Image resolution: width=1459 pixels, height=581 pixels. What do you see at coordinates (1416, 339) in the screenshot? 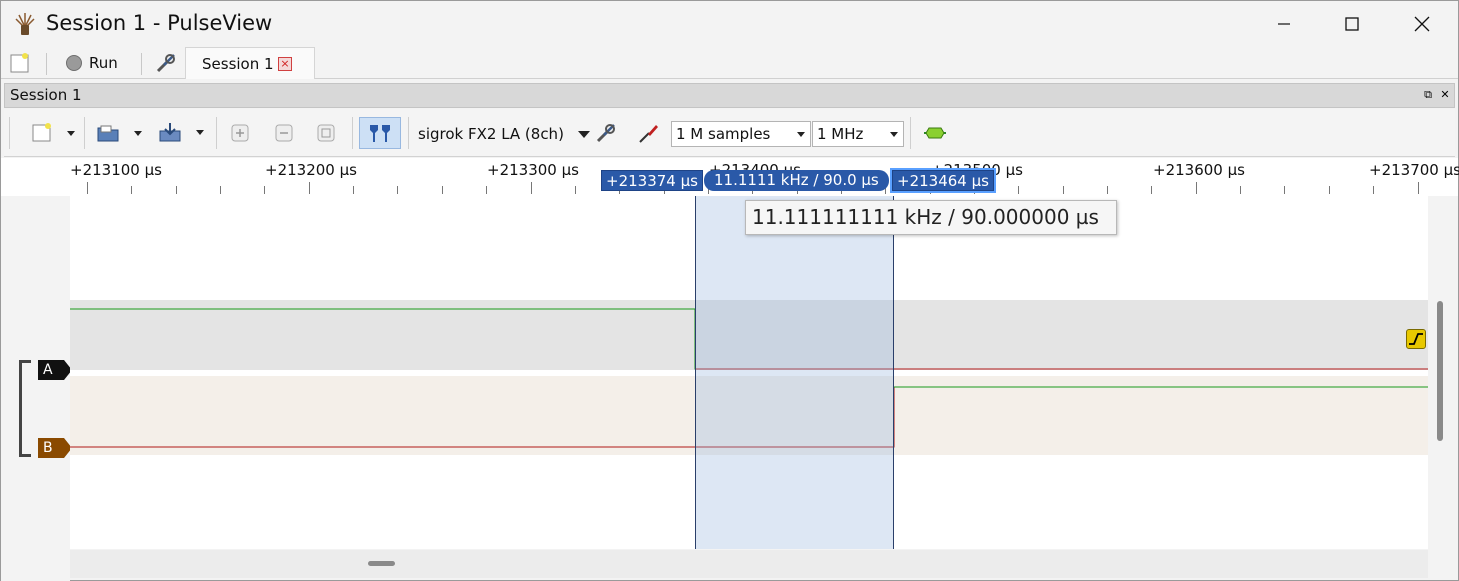
I see `trigger-rising-edge-icon` at bounding box center [1416, 339].